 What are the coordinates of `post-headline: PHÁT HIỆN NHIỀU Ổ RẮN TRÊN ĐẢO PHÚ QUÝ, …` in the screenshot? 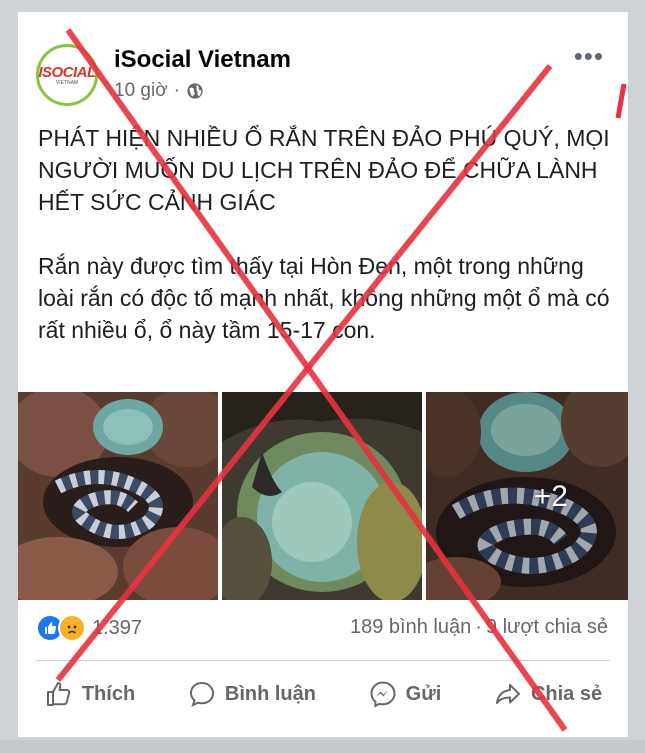 It's located at (324, 170).